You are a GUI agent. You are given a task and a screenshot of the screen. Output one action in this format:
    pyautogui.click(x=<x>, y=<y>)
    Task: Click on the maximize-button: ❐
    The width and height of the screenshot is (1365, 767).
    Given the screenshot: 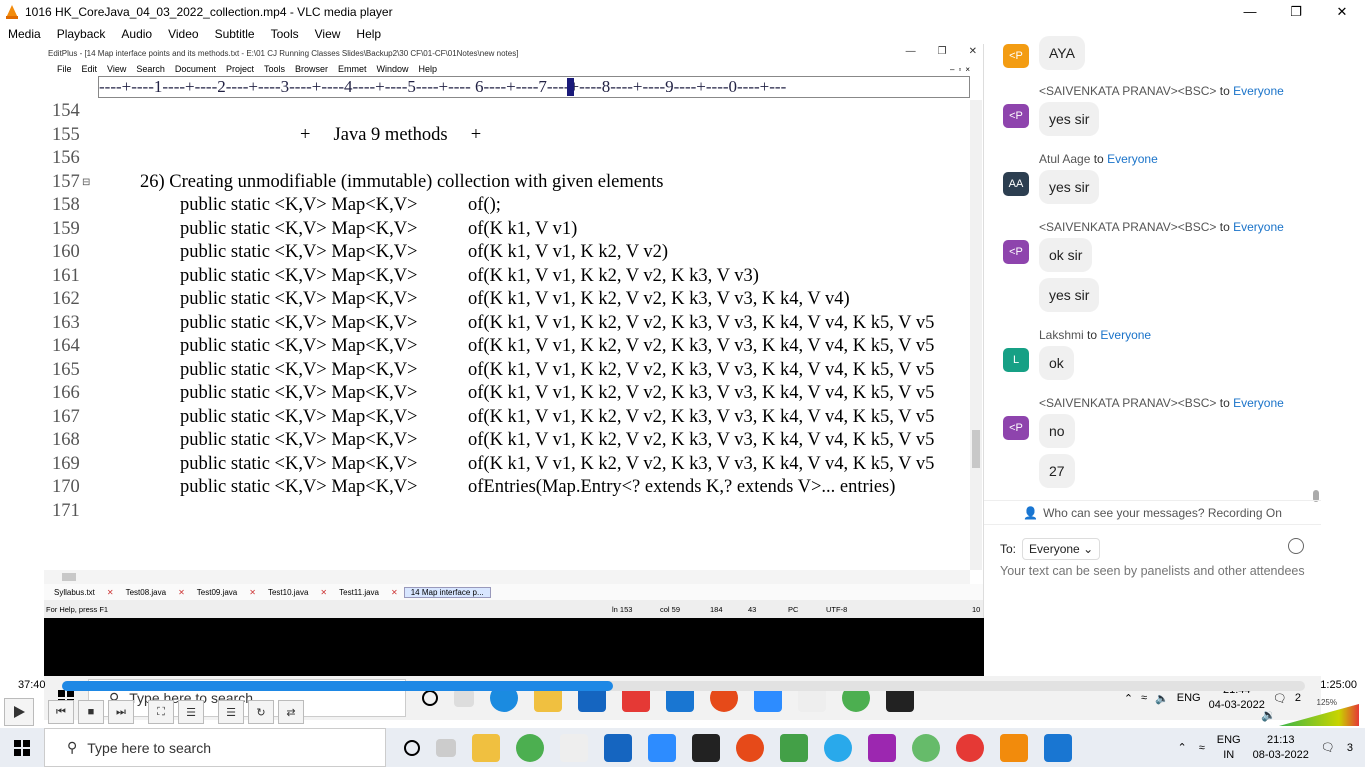 What is the action you would take?
    pyautogui.click(x=1296, y=12)
    